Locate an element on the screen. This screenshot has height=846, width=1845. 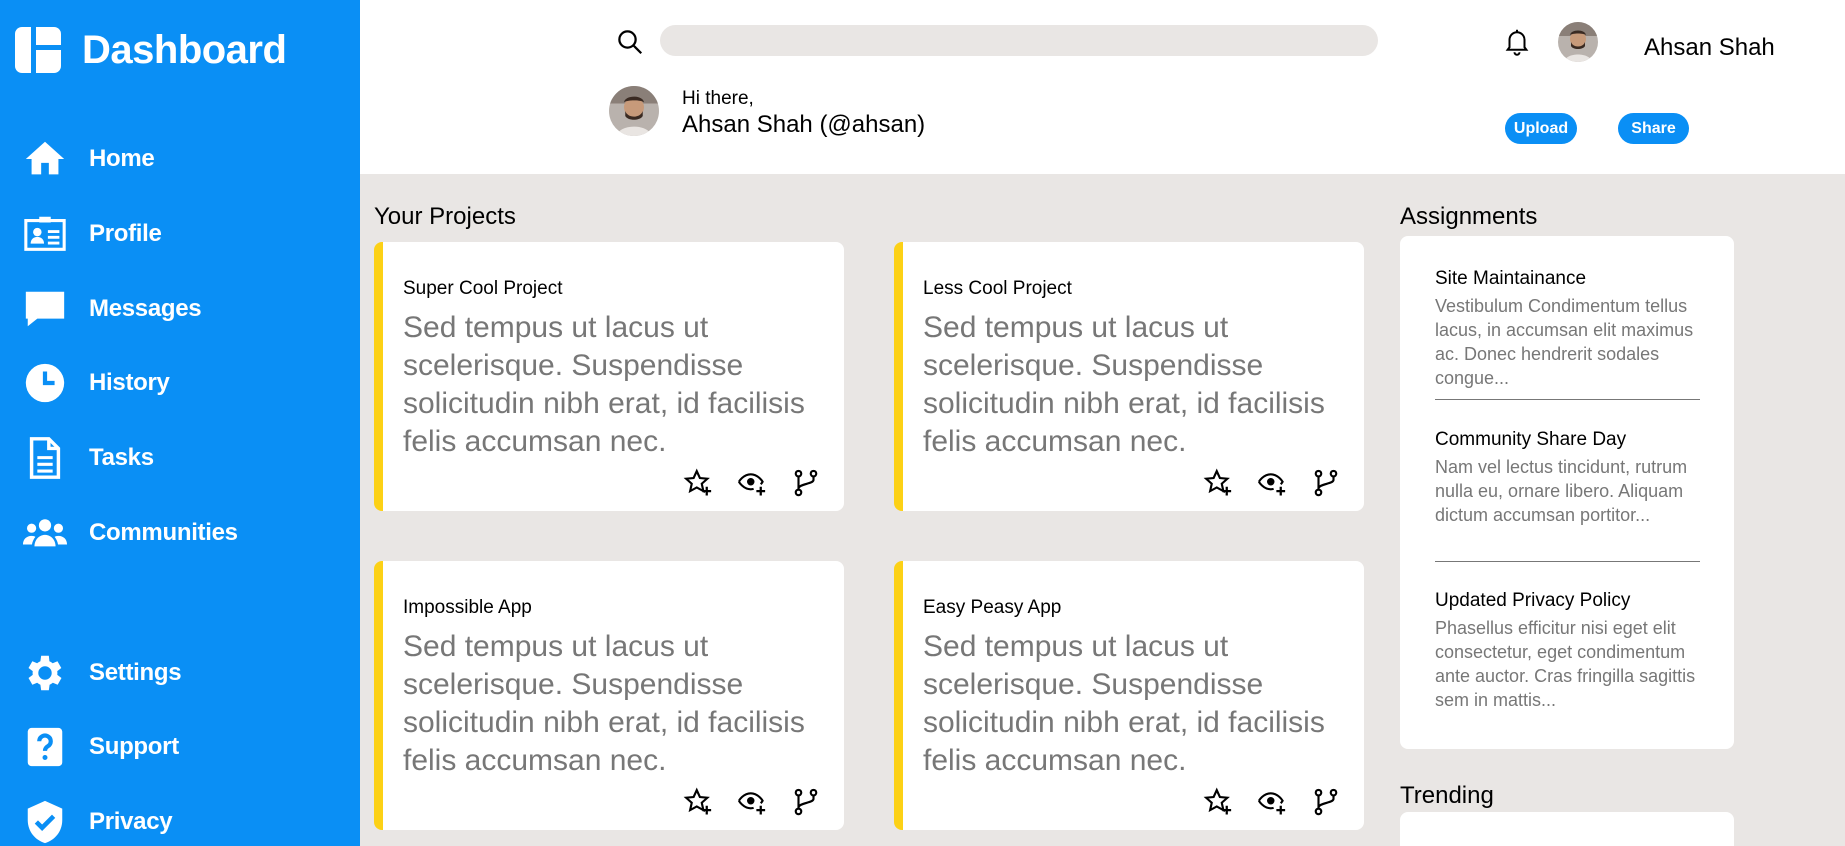
search-icon is located at coordinates (630, 42).